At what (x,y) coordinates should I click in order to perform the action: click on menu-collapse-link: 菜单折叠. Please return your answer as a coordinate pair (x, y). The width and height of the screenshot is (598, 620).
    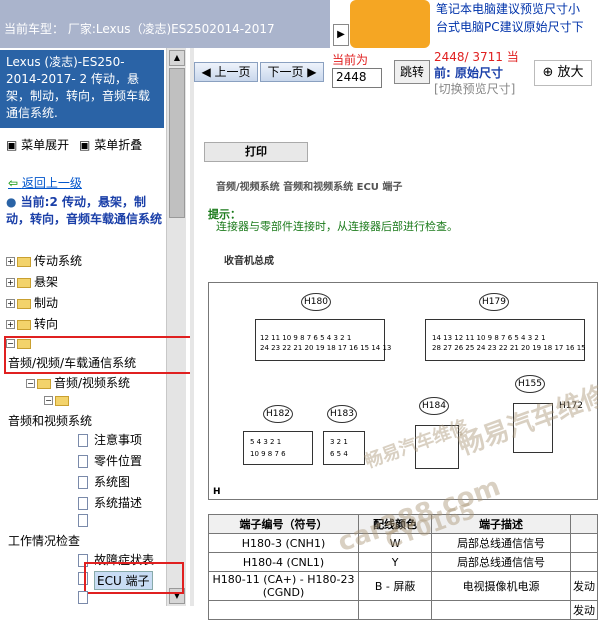
    Looking at the image, I should click on (118, 145).